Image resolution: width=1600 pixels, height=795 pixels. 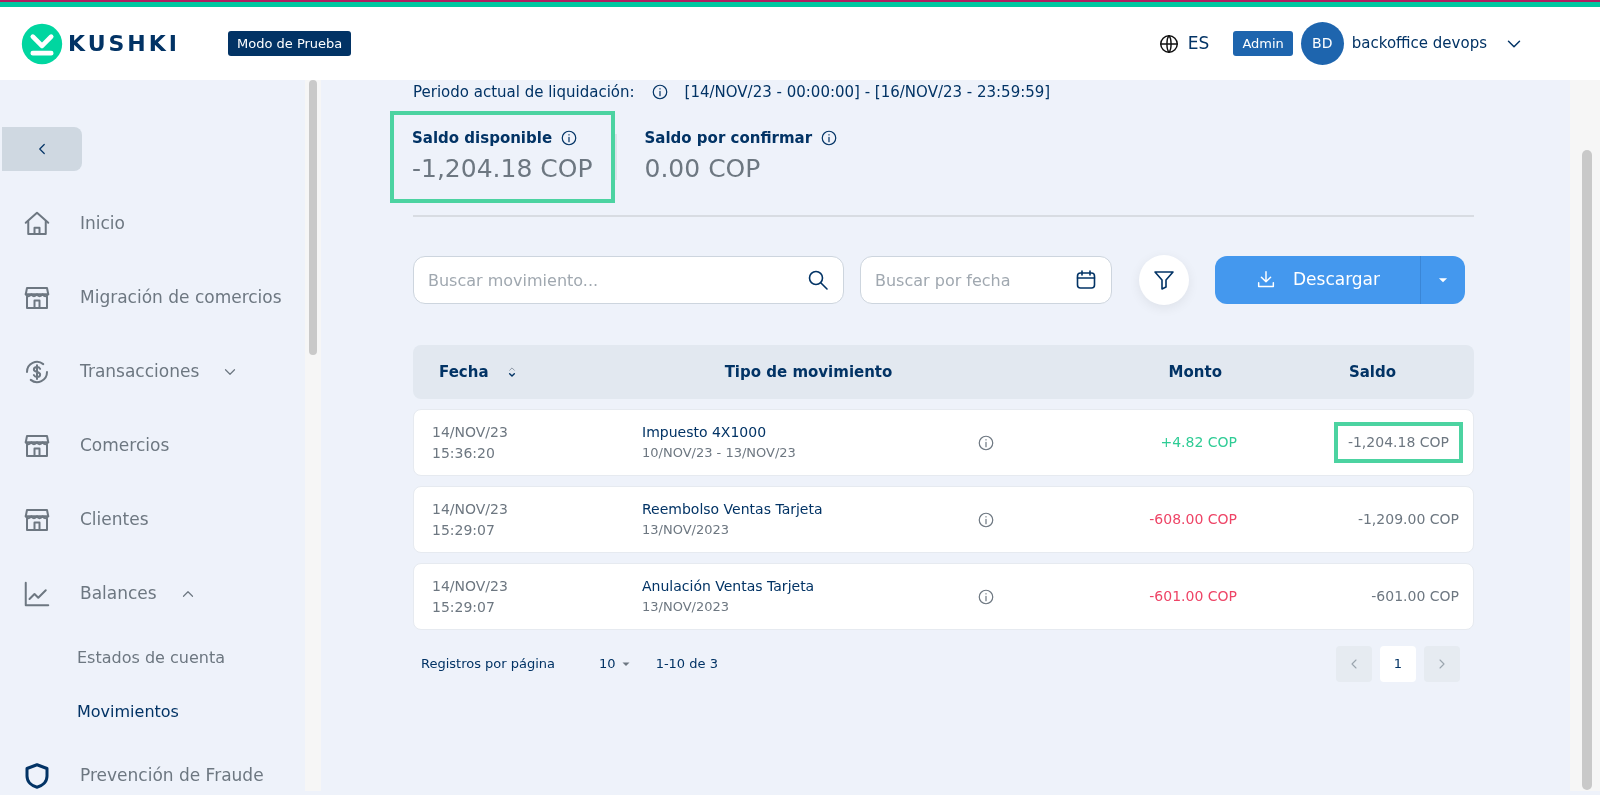 What do you see at coordinates (124, 44) in the screenshot?
I see `brand-name: KUSHKI` at bounding box center [124, 44].